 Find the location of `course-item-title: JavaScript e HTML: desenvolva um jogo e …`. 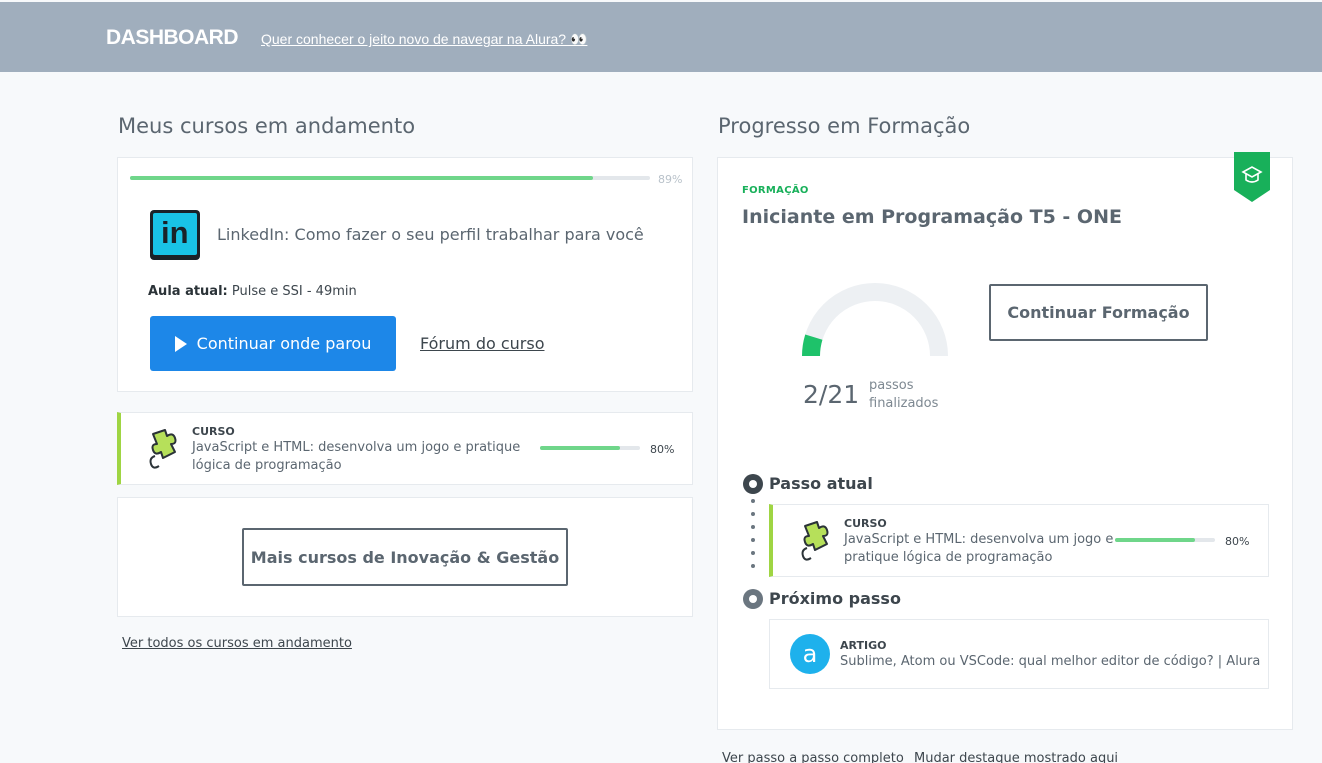

course-item-title: JavaScript e HTML: desenvolva um jogo e … is located at coordinates (356, 456).